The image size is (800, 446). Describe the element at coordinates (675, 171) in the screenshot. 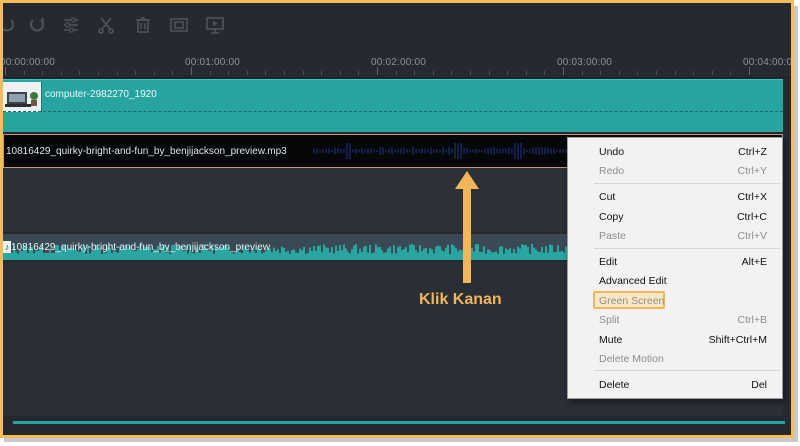

I see `menu-item-redo: Redo Ctrl+Y` at that location.